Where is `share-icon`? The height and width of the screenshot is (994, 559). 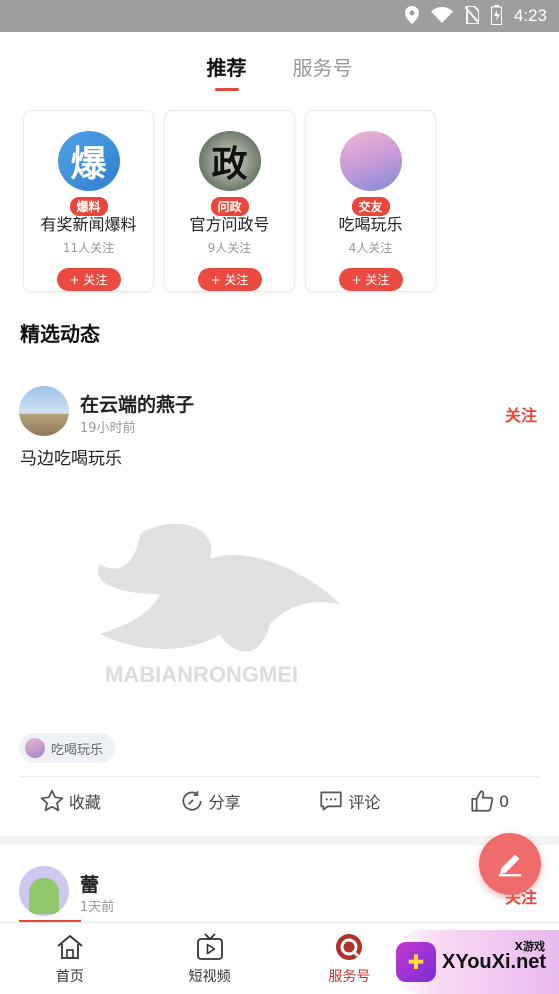 share-icon is located at coordinates (192, 801).